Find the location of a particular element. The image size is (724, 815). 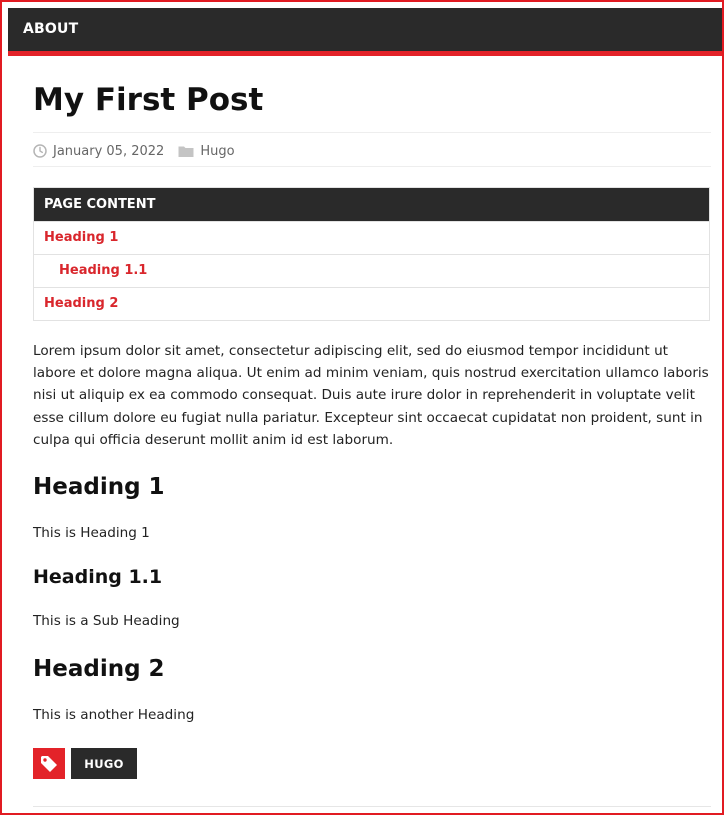

toc-item-heading-1-1: Heading 1.1 is located at coordinates (371, 270).